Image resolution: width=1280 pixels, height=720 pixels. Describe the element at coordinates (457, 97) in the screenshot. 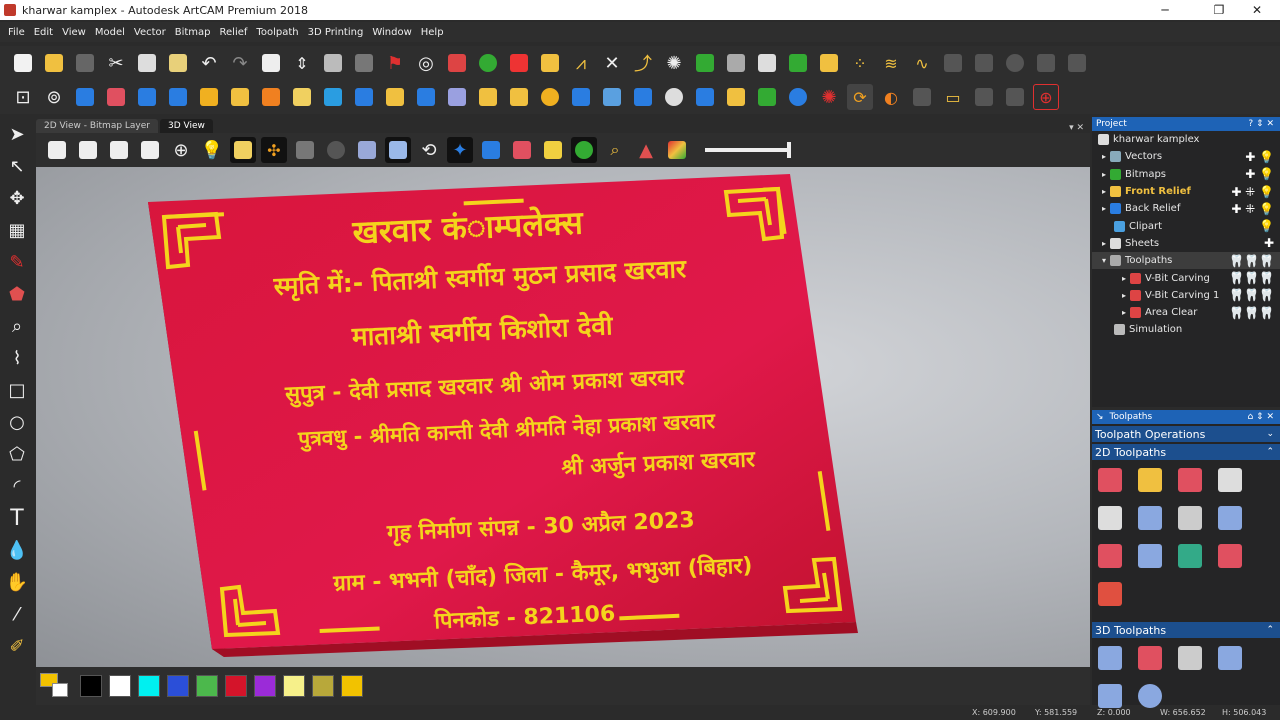

I see `relief-offset-icon` at that location.